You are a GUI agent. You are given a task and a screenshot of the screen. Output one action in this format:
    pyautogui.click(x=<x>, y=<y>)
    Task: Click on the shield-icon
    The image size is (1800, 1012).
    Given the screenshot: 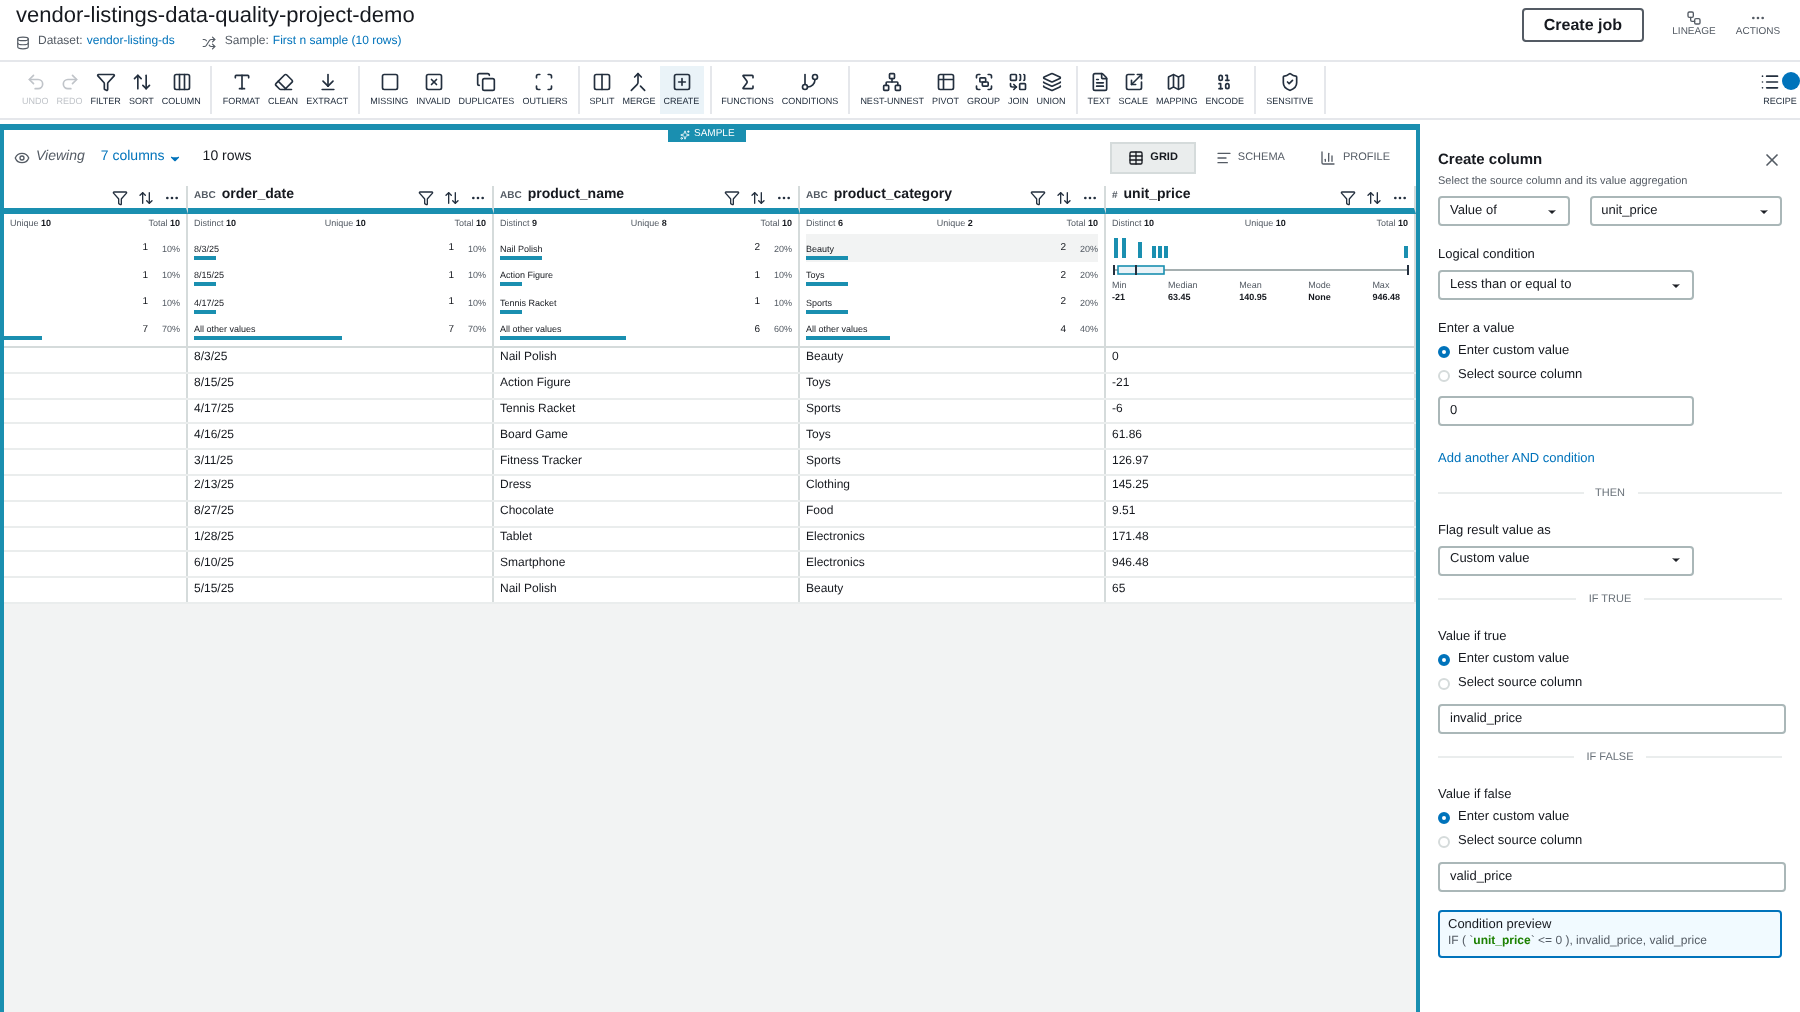 What is the action you would take?
    pyautogui.click(x=1289, y=82)
    